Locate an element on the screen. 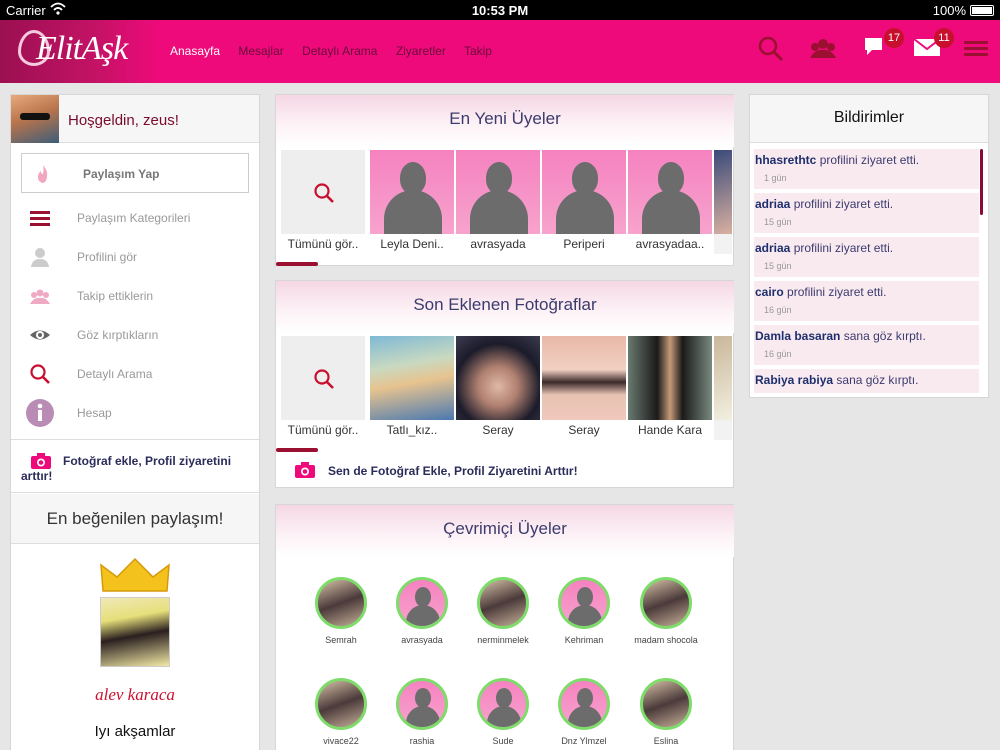 The image size is (1000, 750). photo-card: Tatlı_kız.. is located at coordinates (412, 388).